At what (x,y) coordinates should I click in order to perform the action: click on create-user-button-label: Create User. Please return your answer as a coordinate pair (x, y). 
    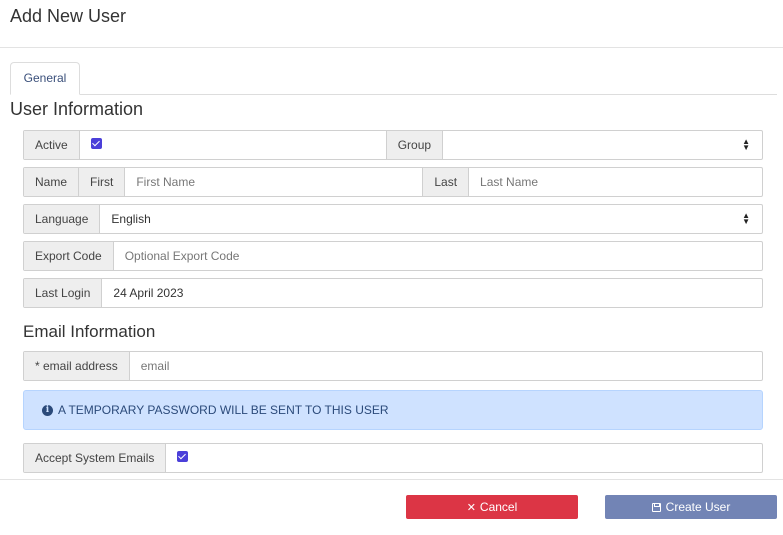
    Looking at the image, I should click on (698, 507).